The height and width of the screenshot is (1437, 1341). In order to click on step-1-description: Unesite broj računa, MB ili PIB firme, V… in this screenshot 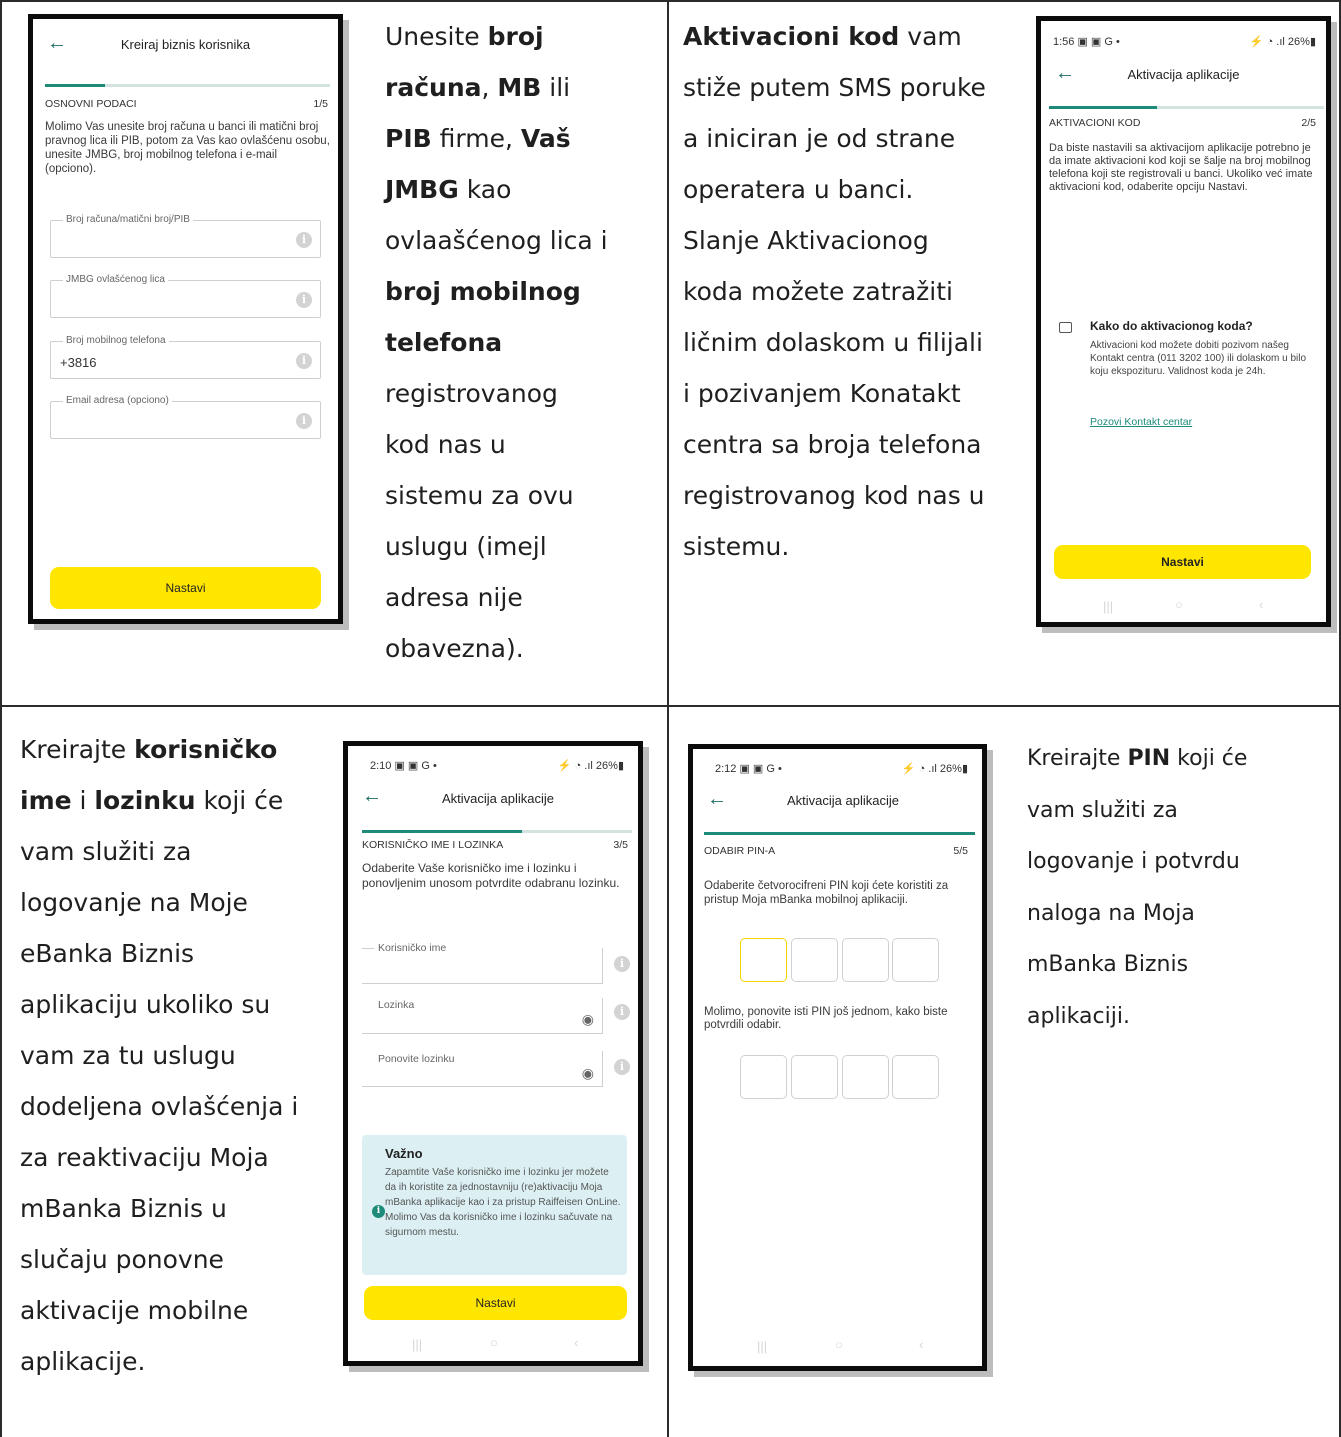, I will do `click(496, 342)`.